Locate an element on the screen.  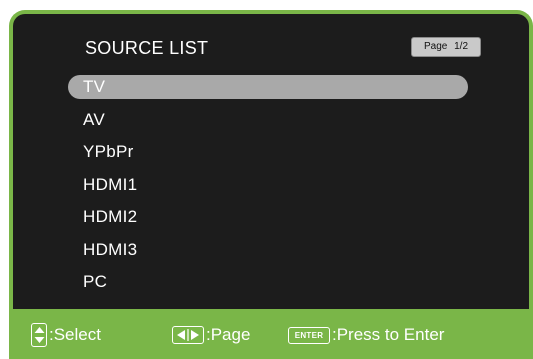
source-item-tv: TV is located at coordinates (268, 87).